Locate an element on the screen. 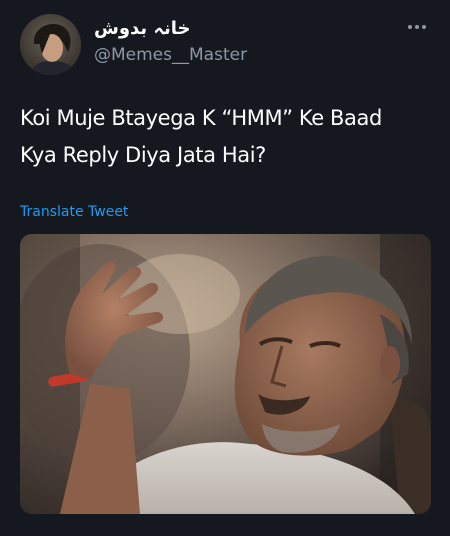  avatar-image is located at coordinates (50, 44).